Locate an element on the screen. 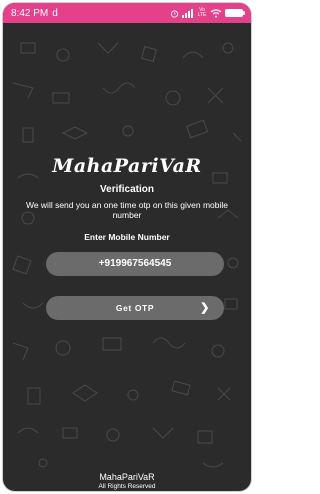 The image size is (320, 494). status-time: 8:42 PM is located at coordinates (30, 13).